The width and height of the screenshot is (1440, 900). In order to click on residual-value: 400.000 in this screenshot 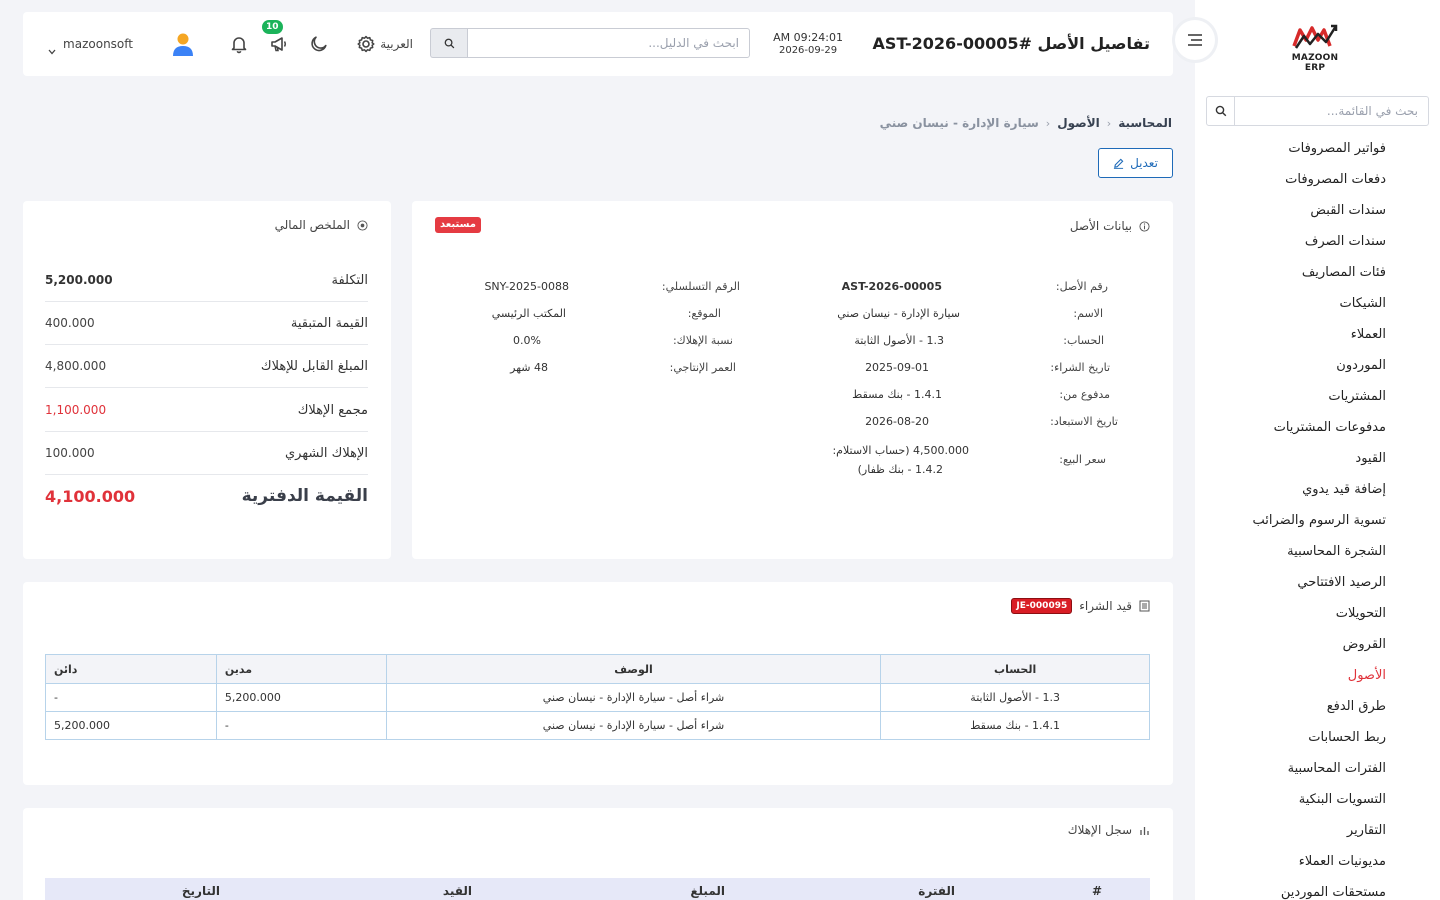, I will do `click(70, 323)`.